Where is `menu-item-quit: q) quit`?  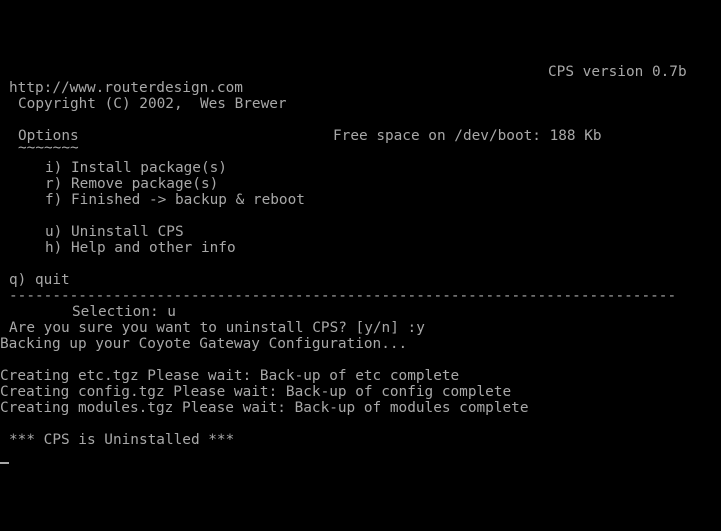
menu-item-quit: q) quit is located at coordinates (39, 280).